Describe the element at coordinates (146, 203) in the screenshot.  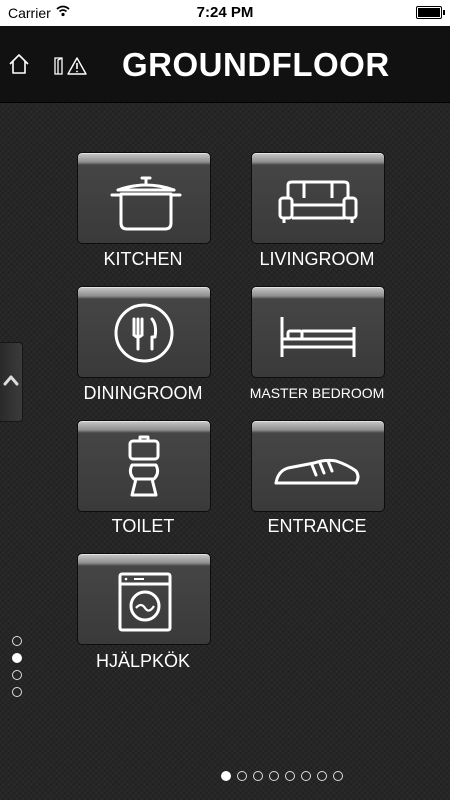
I see `cooking-pot-icon` at that location.